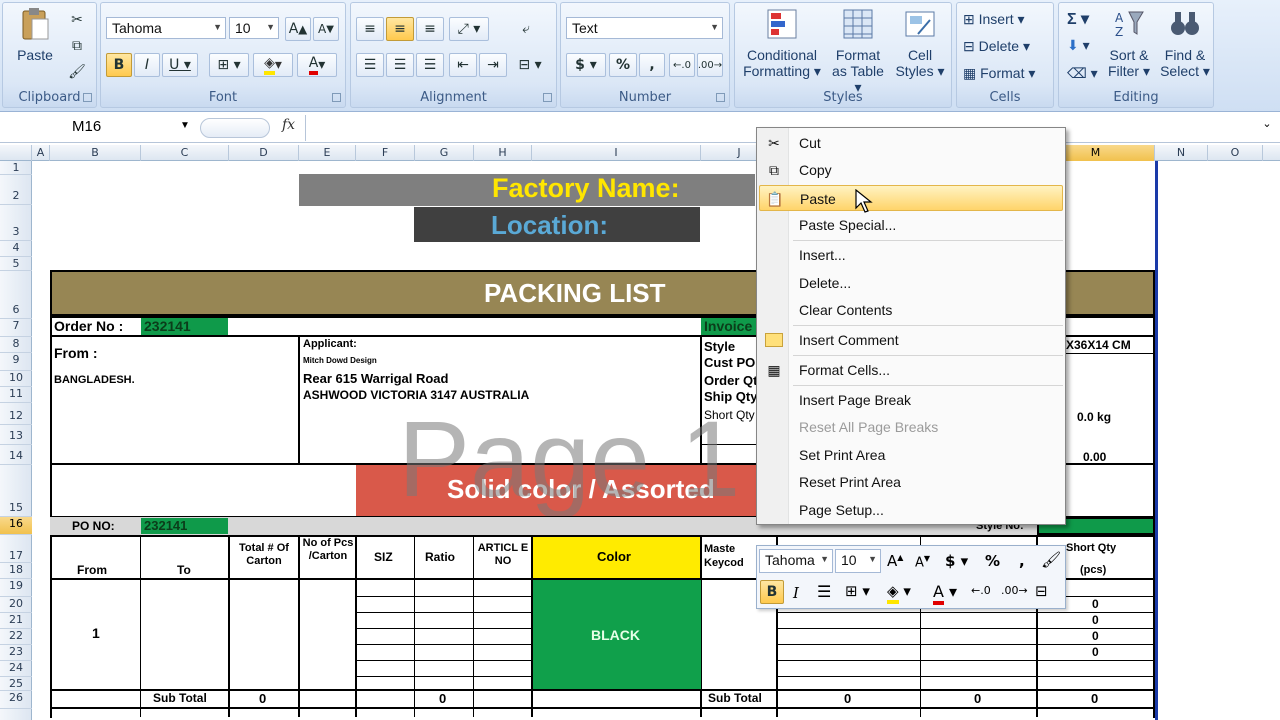  Describe the element at coordinates (911, 170) in the screenshot. I see `menu-item-copy: ⧉ Copy` at that location.